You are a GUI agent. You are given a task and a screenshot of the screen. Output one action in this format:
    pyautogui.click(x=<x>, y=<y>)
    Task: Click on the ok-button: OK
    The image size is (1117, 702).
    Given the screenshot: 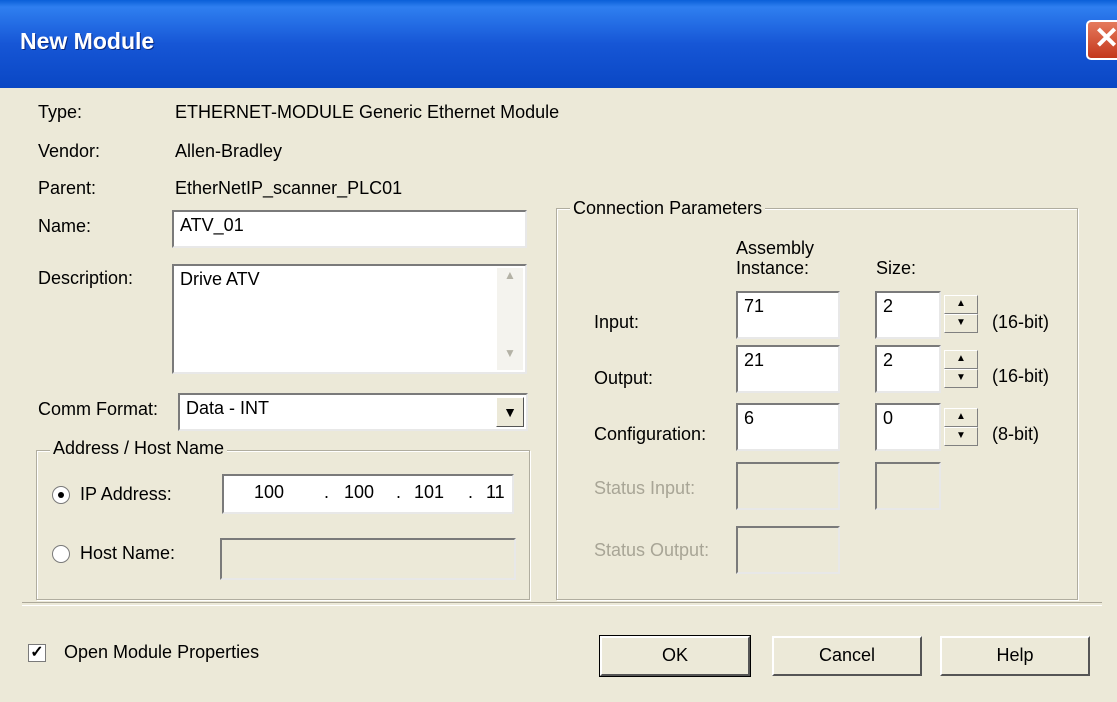 What is the action you would take?
    pyautogui.click(x=675, y=656)
    